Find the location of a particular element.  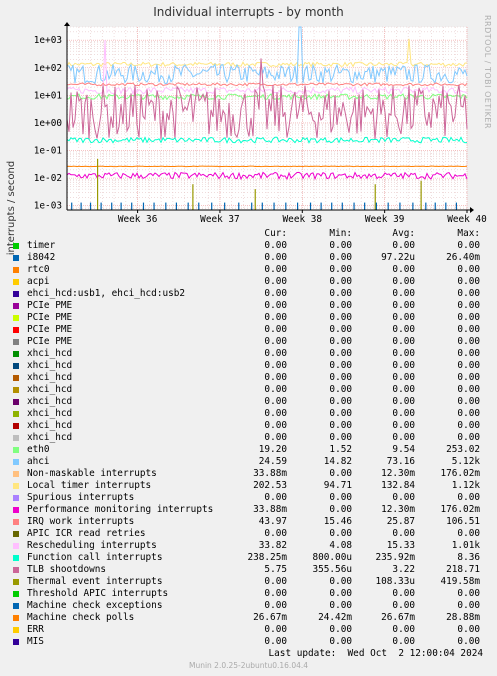

legend-row: IRQ work interrupts 43.97 15.46 25.87 106.51 is located at coordinates (248, 522).